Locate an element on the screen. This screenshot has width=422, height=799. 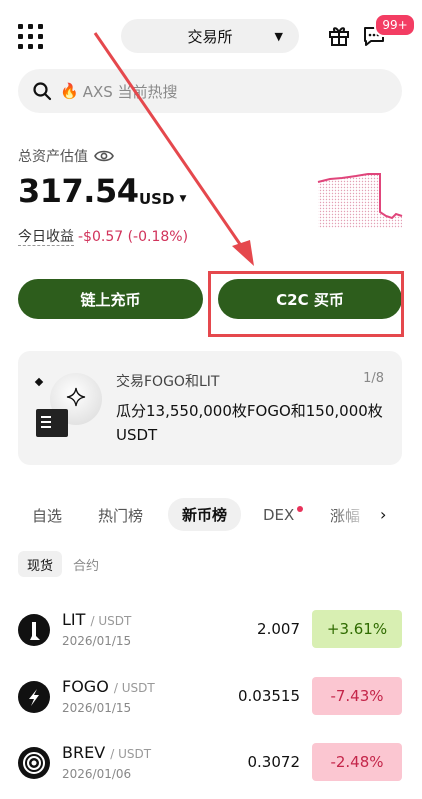
notification-badge: 99+ is located at coordinates (395, 25).